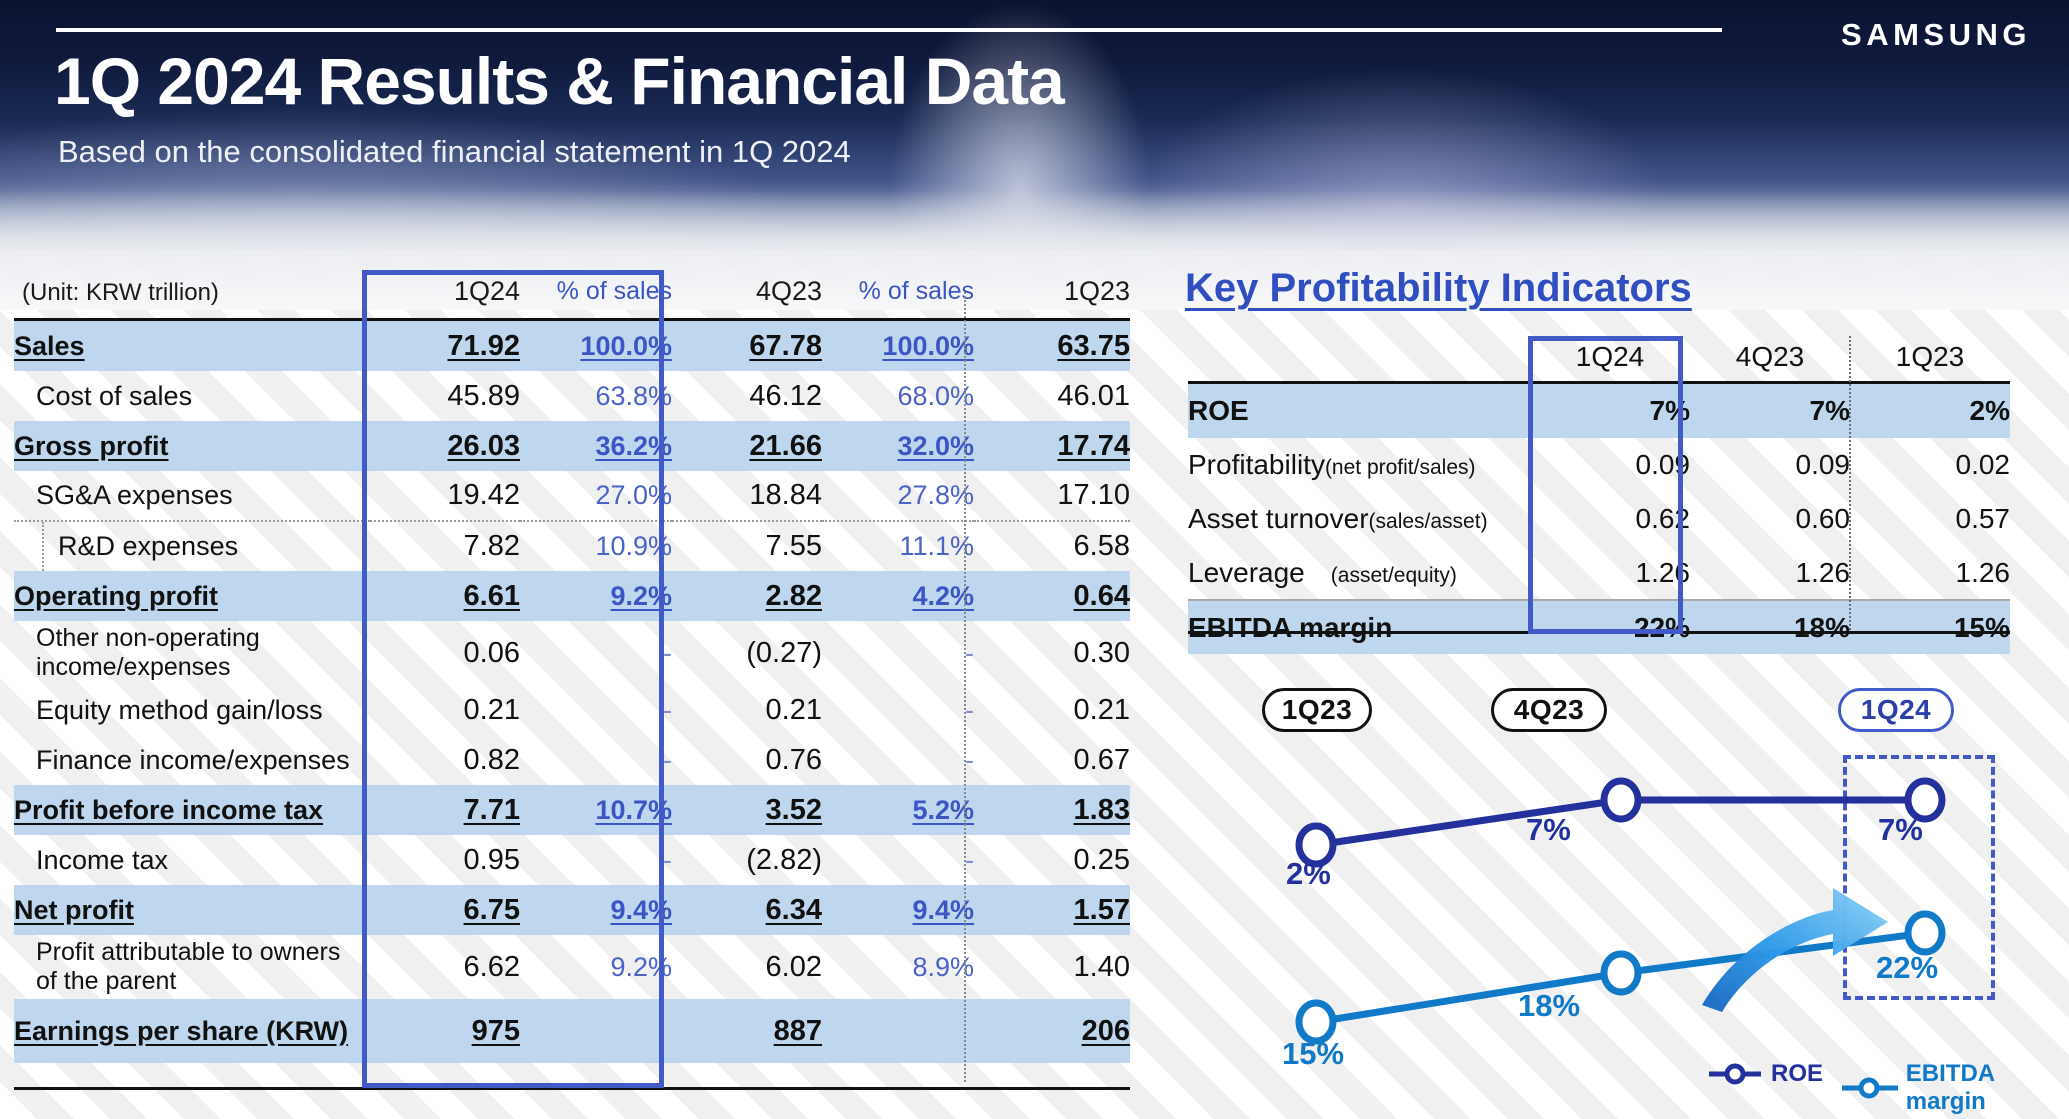  What do you see at coordinates (1599, 573) in the screenshot?
I see `kpi-row: Leverage (asset/equity) 1.26 1.26 1.26` at bounding box center [1599, 573].